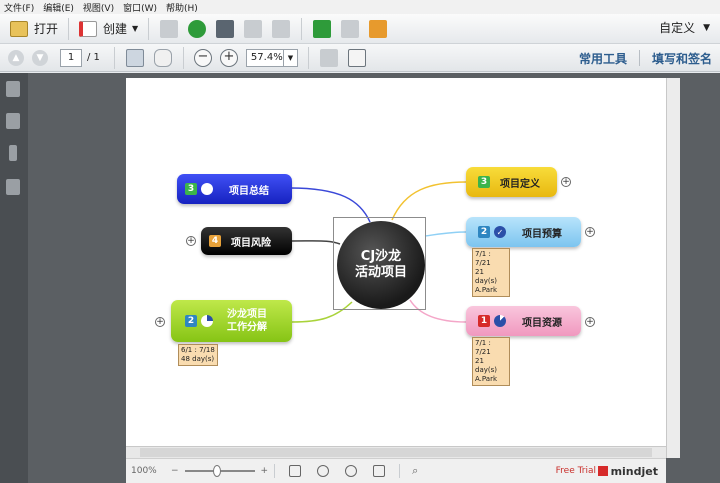 The width and height of the screenshot is (720, 483). What do you see at coordinates (197, 29) in the screenshot?
I see `upload-cloud-icon` at bounding box center [197, 29].